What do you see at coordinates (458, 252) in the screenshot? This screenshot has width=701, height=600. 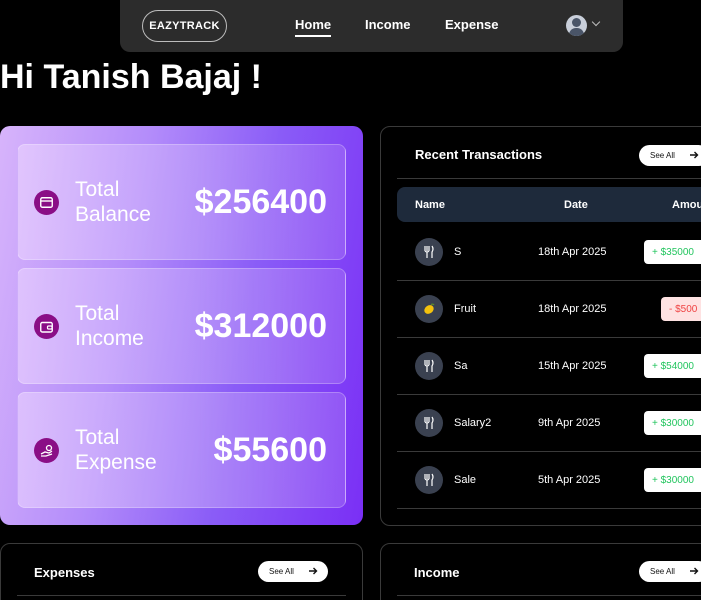 I see `tx-name: S` at bounding box center [458, 252].